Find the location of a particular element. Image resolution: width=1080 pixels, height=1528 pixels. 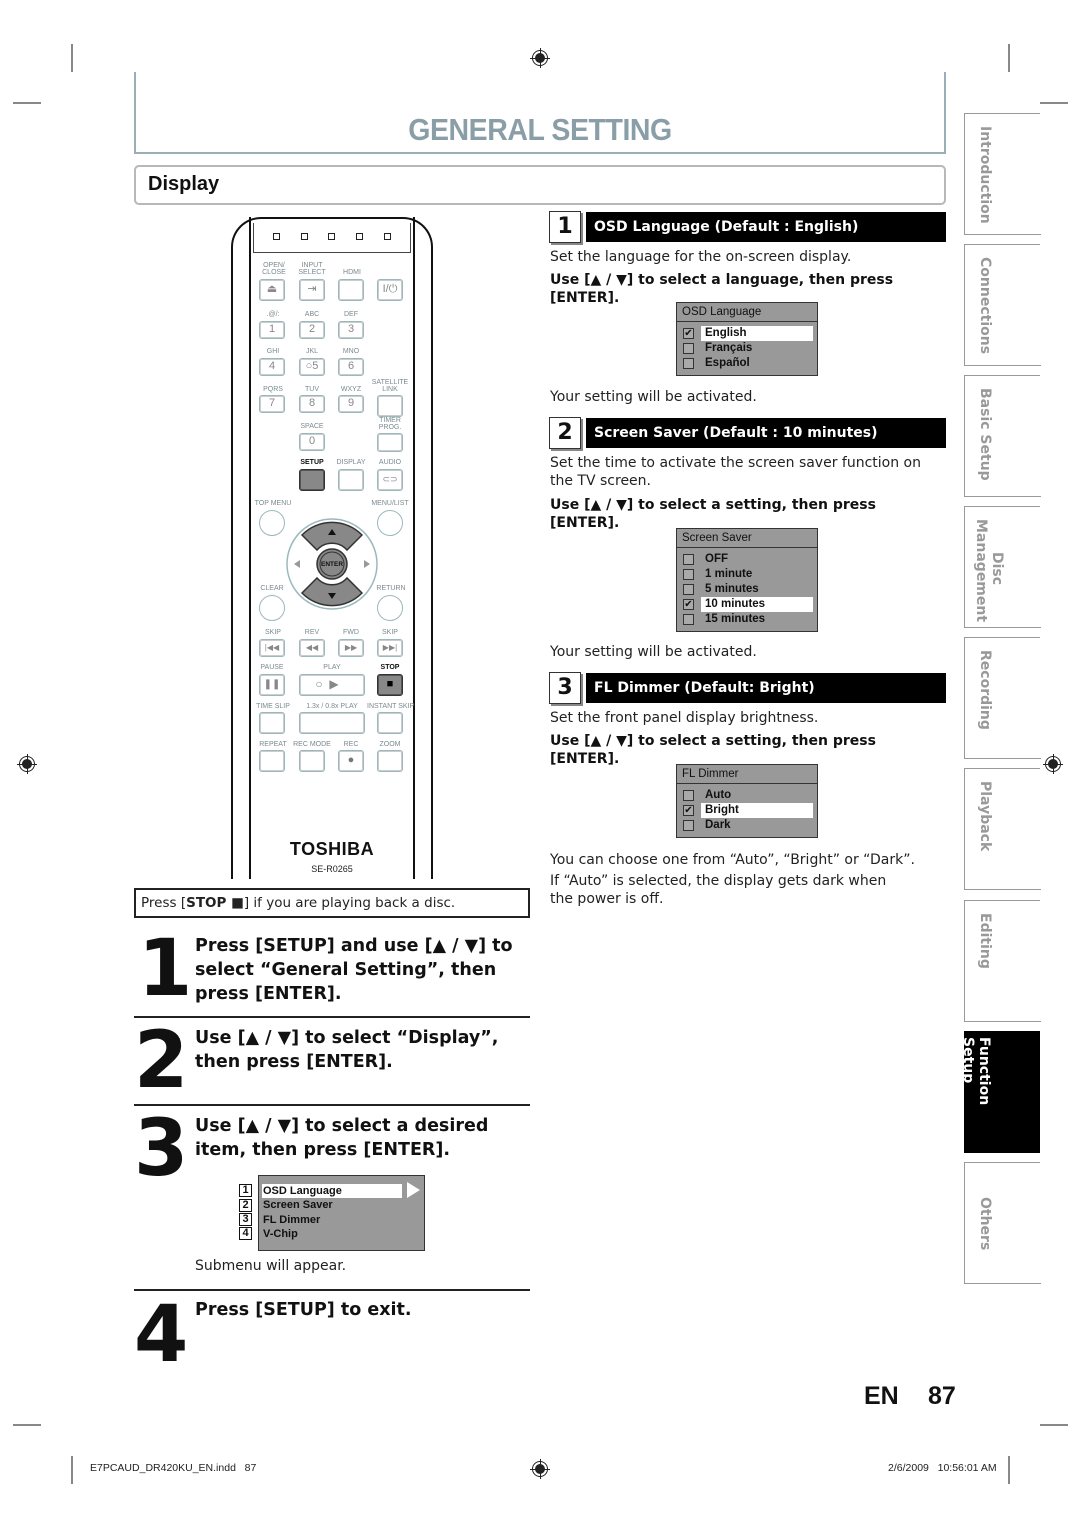

number-key-6: 6 is located at coordinates (351, 367).